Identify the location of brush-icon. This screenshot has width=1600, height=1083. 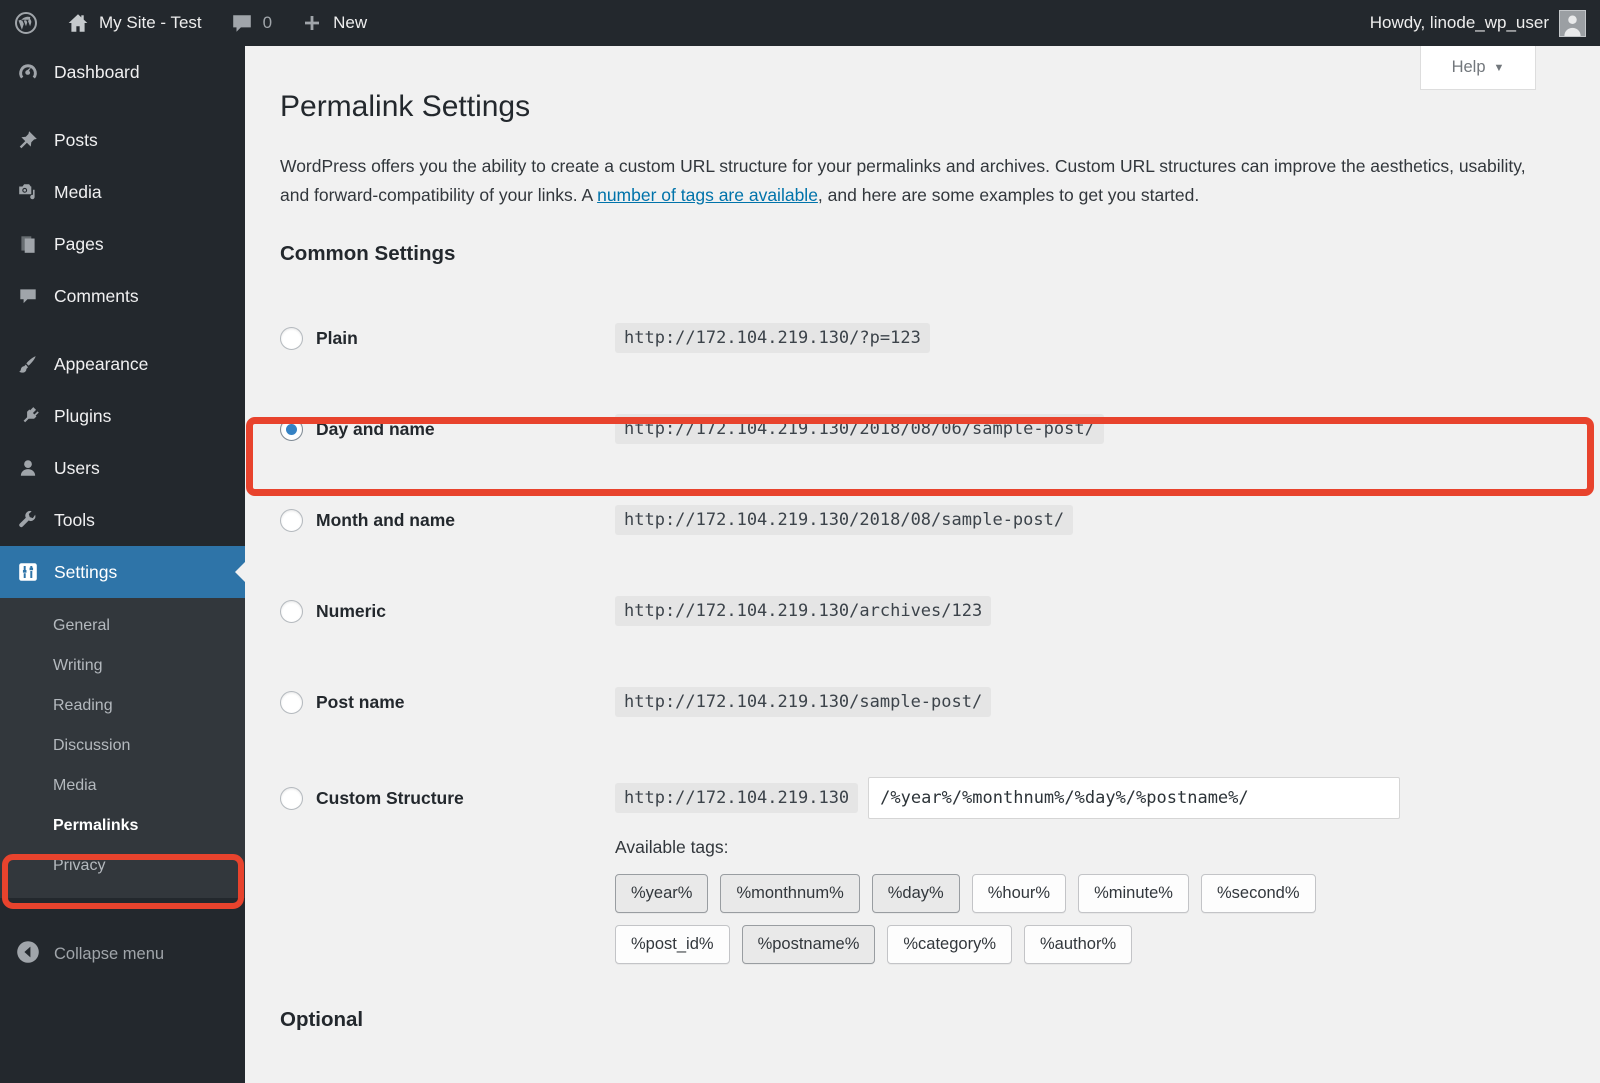
(28, 364).